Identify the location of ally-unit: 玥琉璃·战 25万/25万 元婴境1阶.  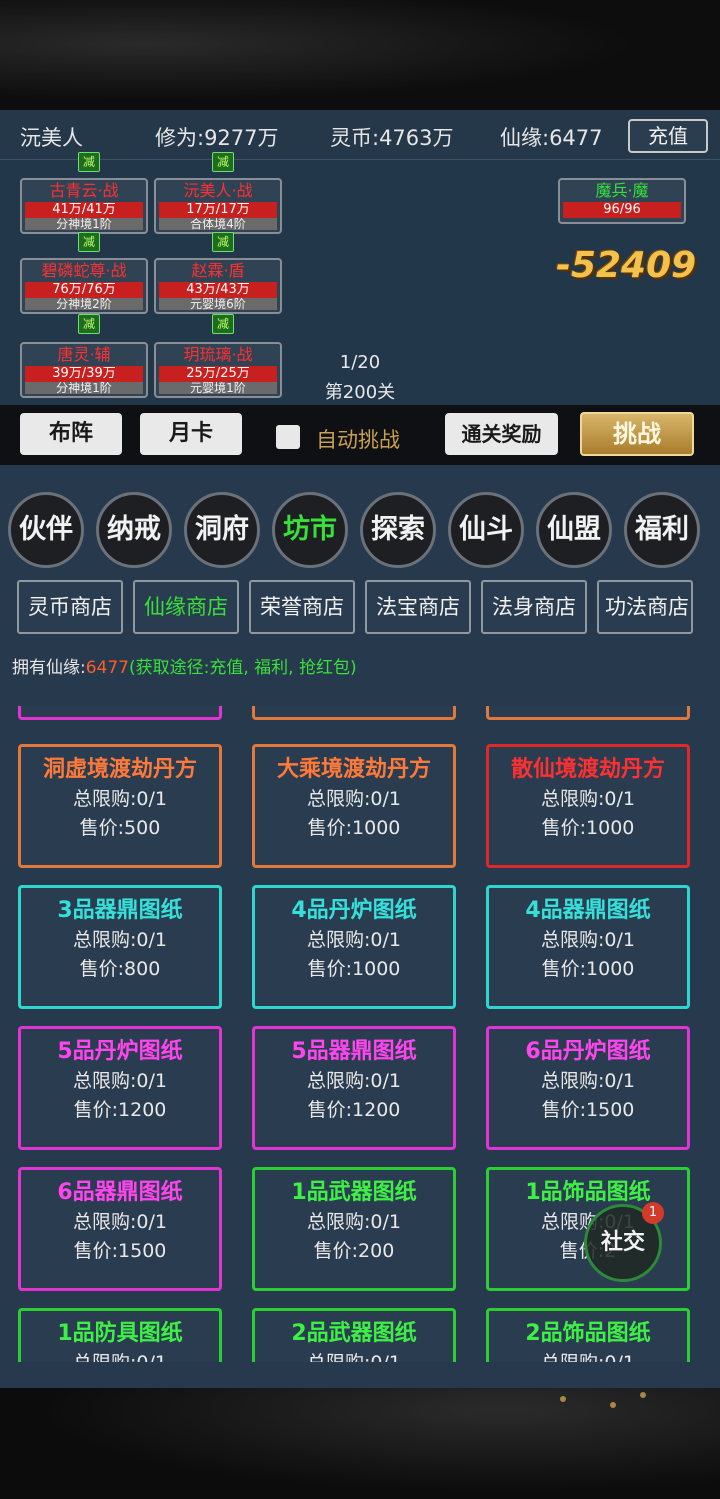
(218, 370).